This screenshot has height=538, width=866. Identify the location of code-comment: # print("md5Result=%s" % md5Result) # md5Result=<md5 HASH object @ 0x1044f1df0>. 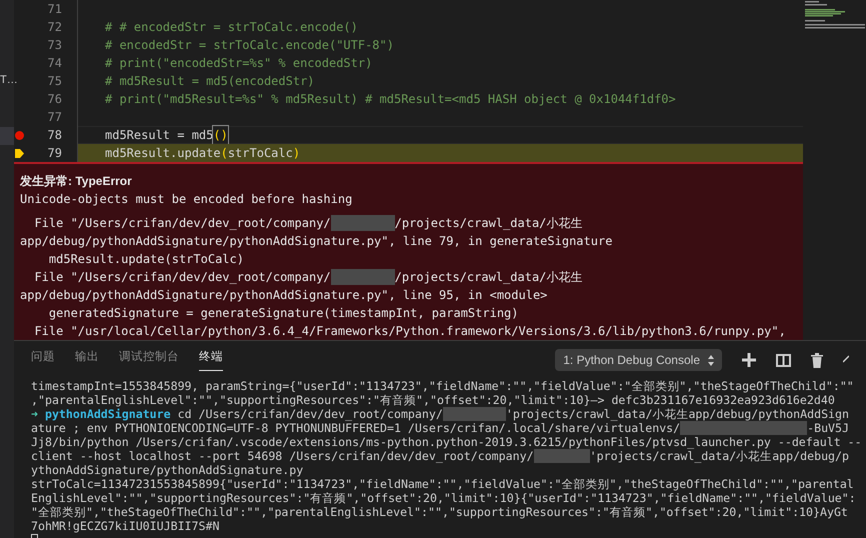
(390, 99).